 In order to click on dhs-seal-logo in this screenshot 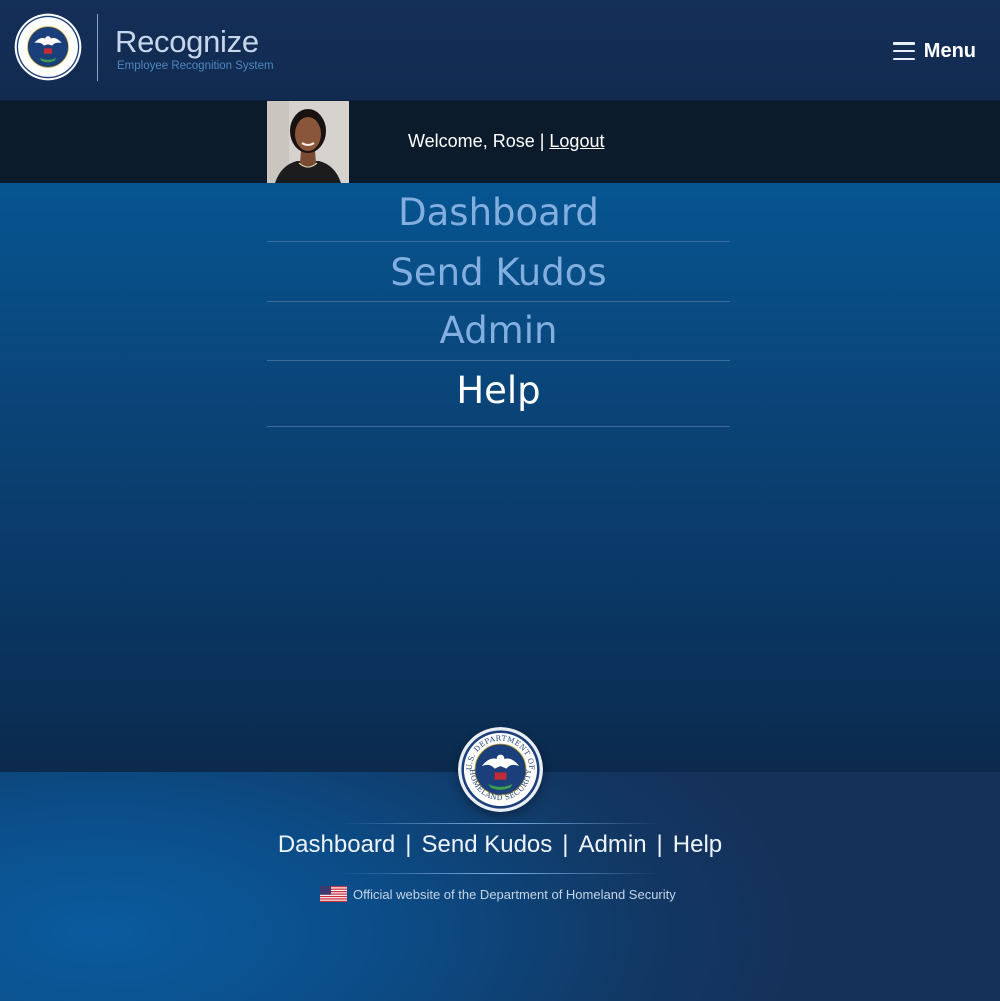, I will do `click(48, 47)`.